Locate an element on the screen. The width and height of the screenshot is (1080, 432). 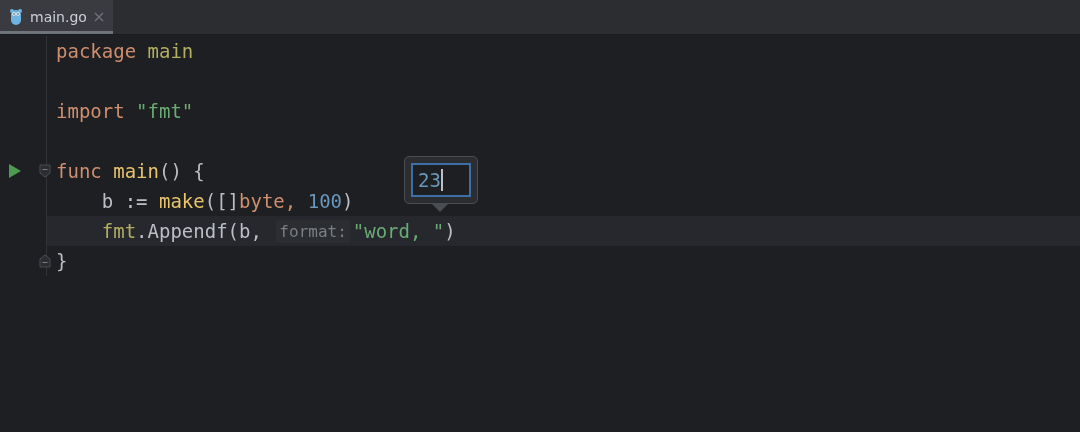
identifier-token: main is located at coordinates (170, 51).